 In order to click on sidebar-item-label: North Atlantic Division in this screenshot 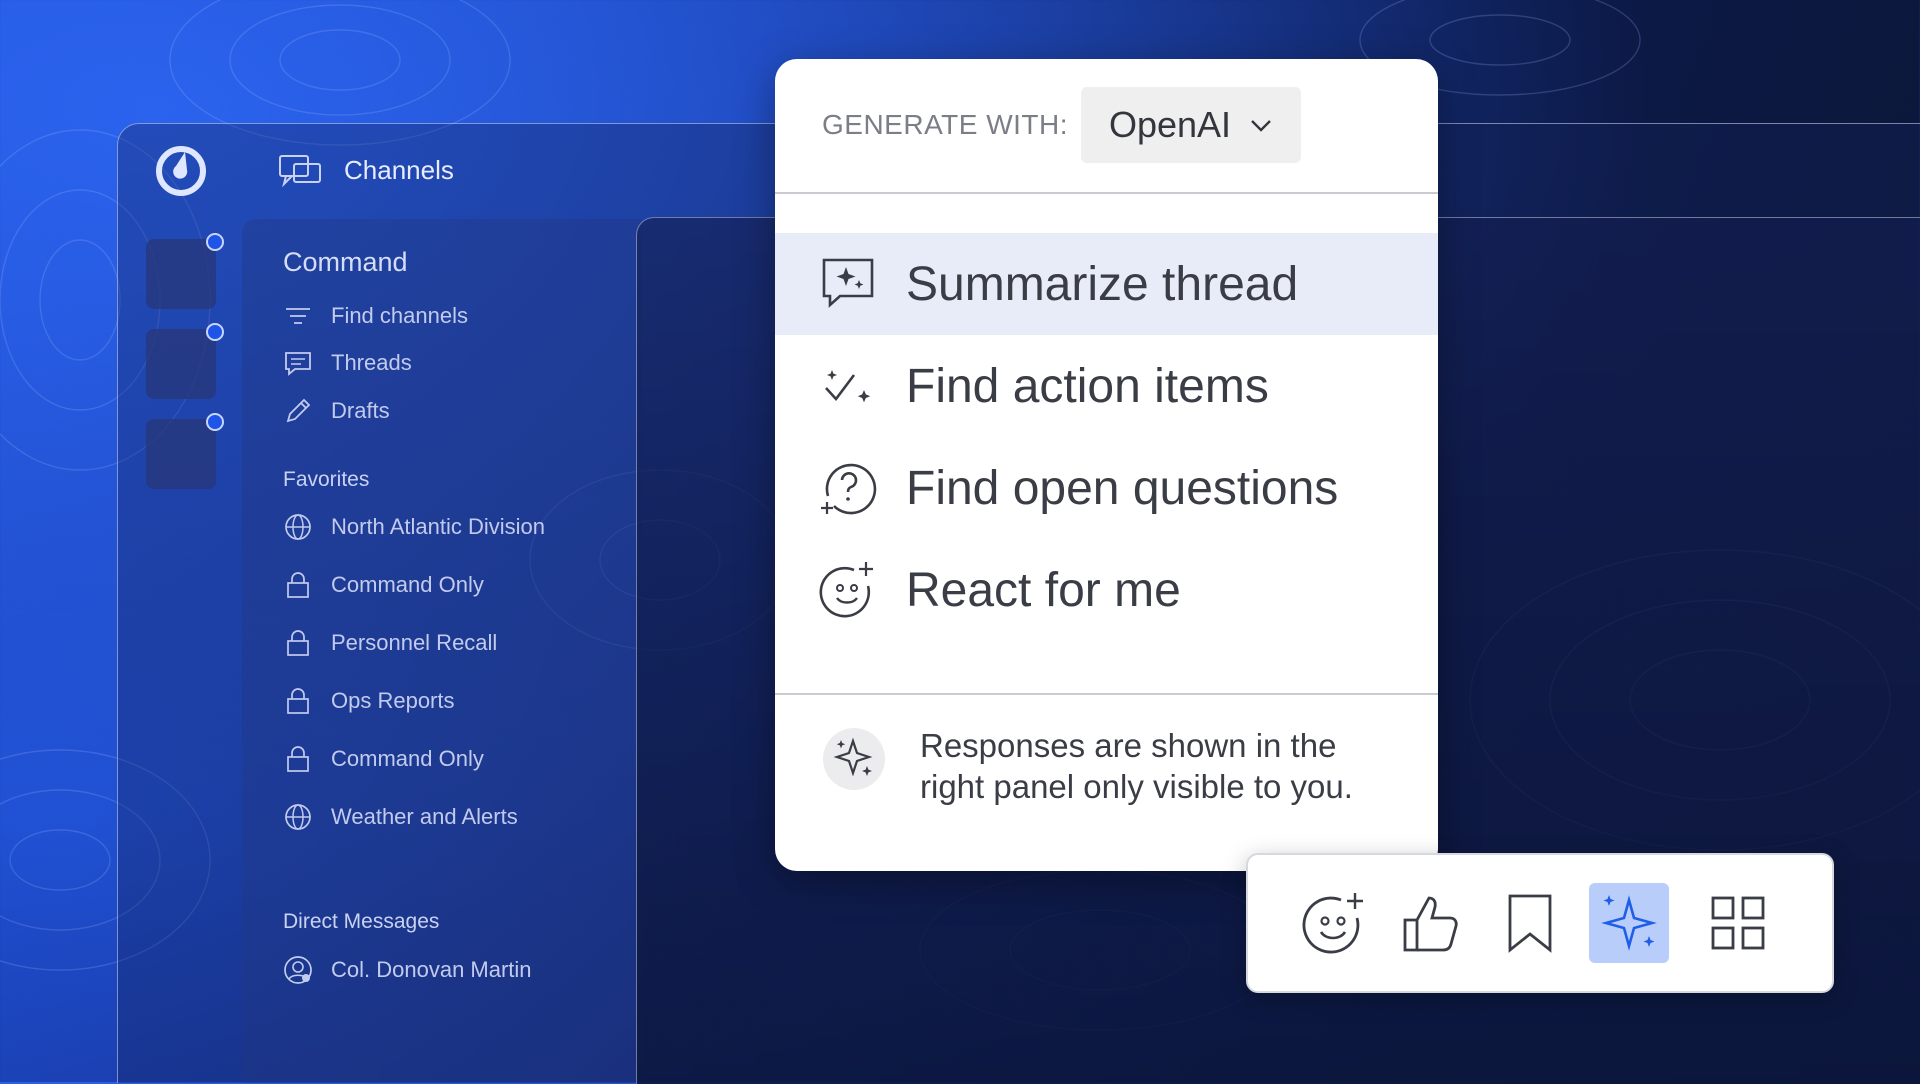, I will do `click(438, 526)`.